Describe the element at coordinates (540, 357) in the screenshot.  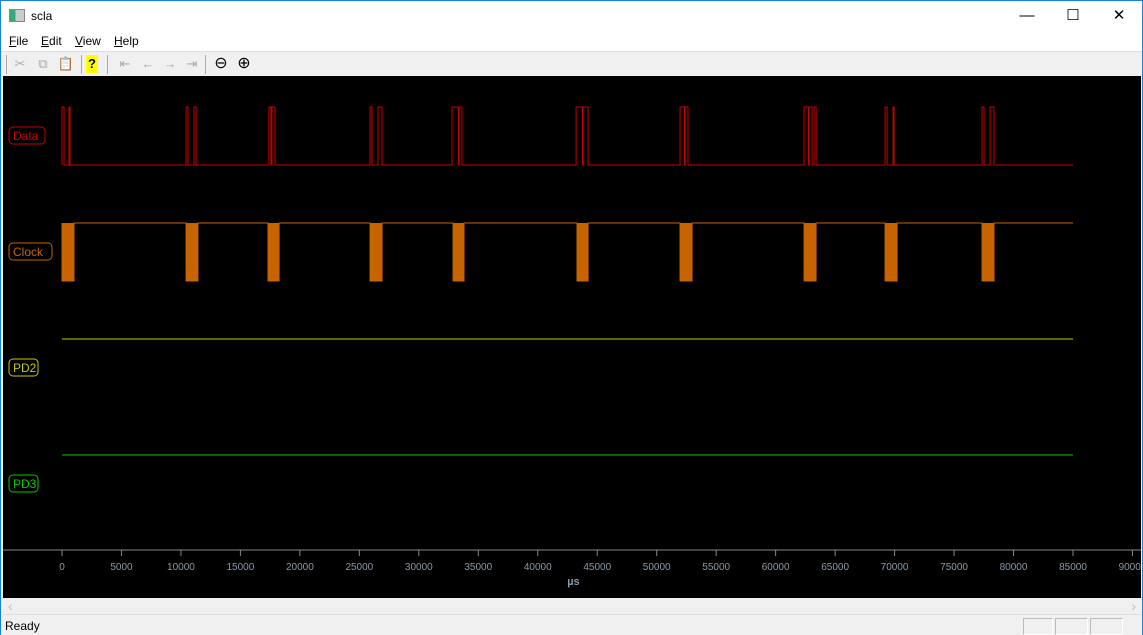
I see `signal-pd2: PD2` at that location.